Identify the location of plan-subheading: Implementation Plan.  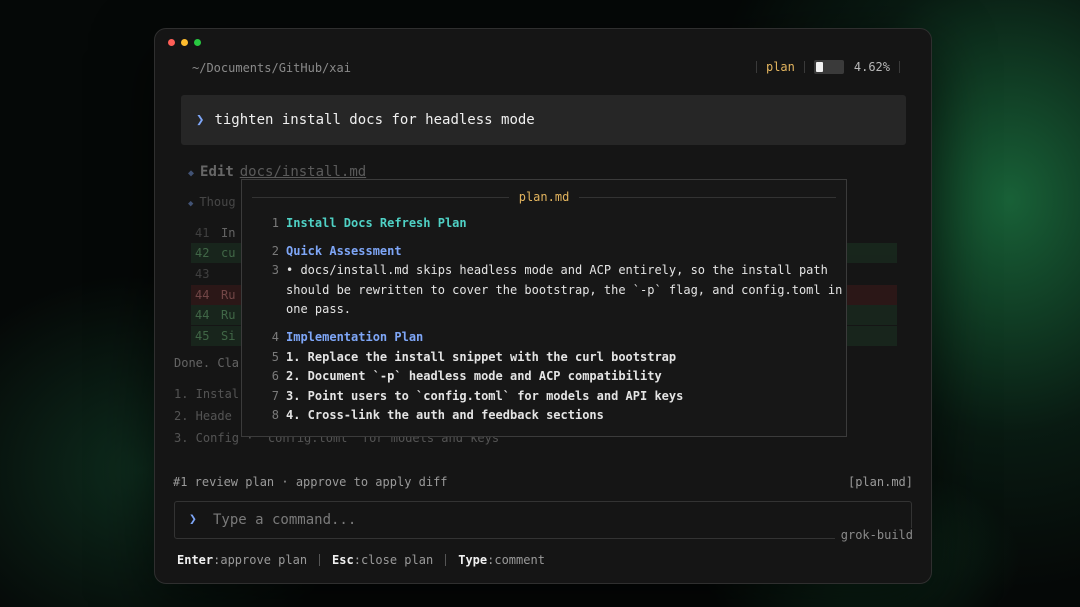
(355, 337).